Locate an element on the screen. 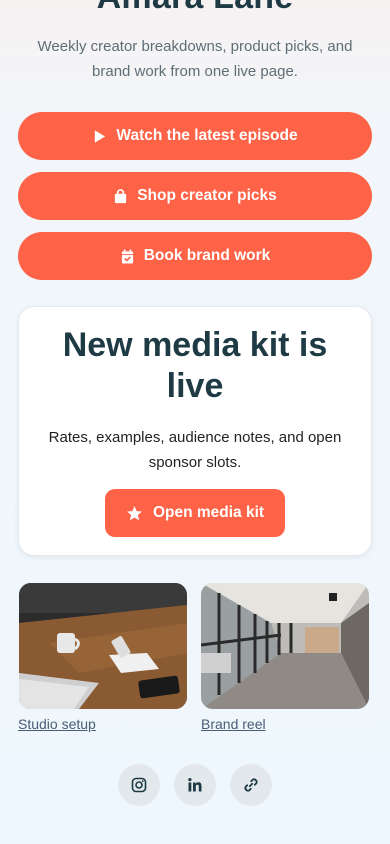 The height and width of the screenshot is (844, 390). calendar-check-icon is located at coordinates (127, 256).